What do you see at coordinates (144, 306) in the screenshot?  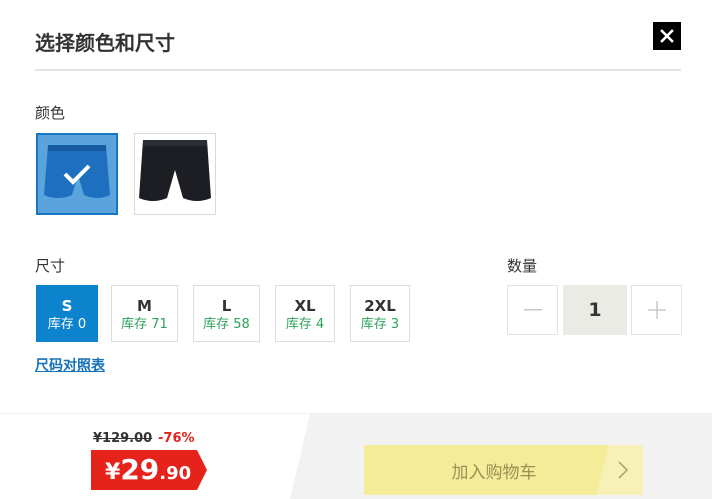 I see `size-name: M` at bounding box center [144, 306].